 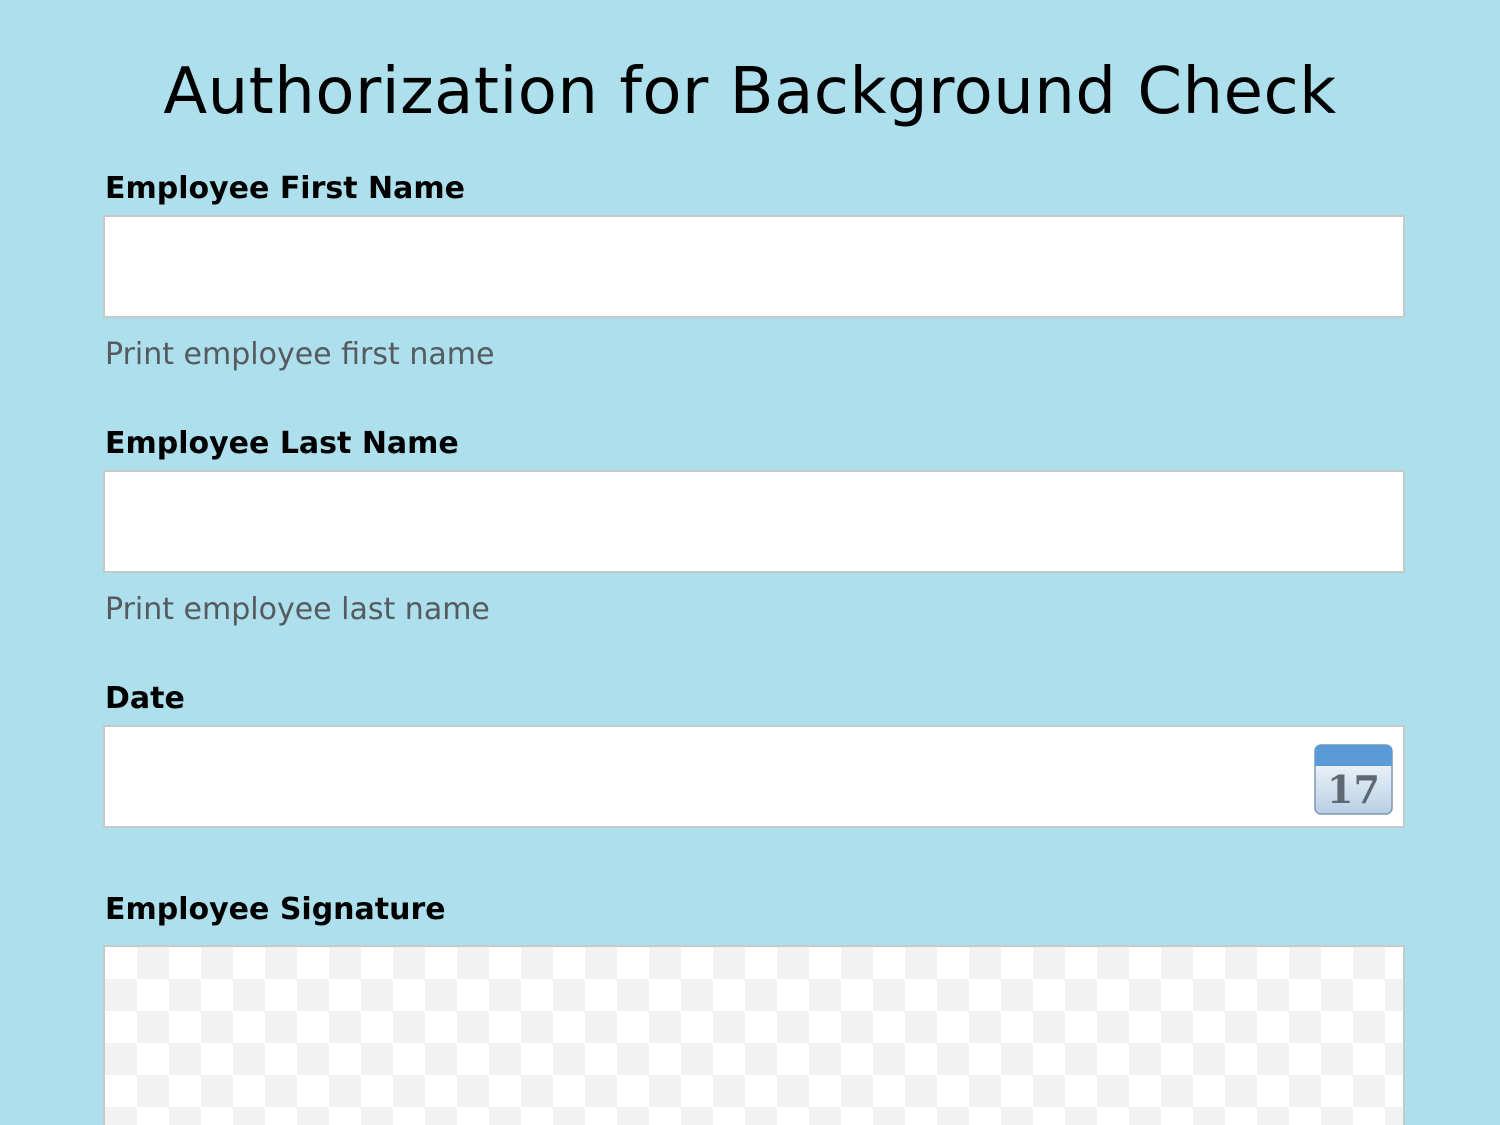 What do you see at coordinates (300, 354) in the screenshot?
I see `first-name-hint: Print employee first name` at bounding box center [300, 354].